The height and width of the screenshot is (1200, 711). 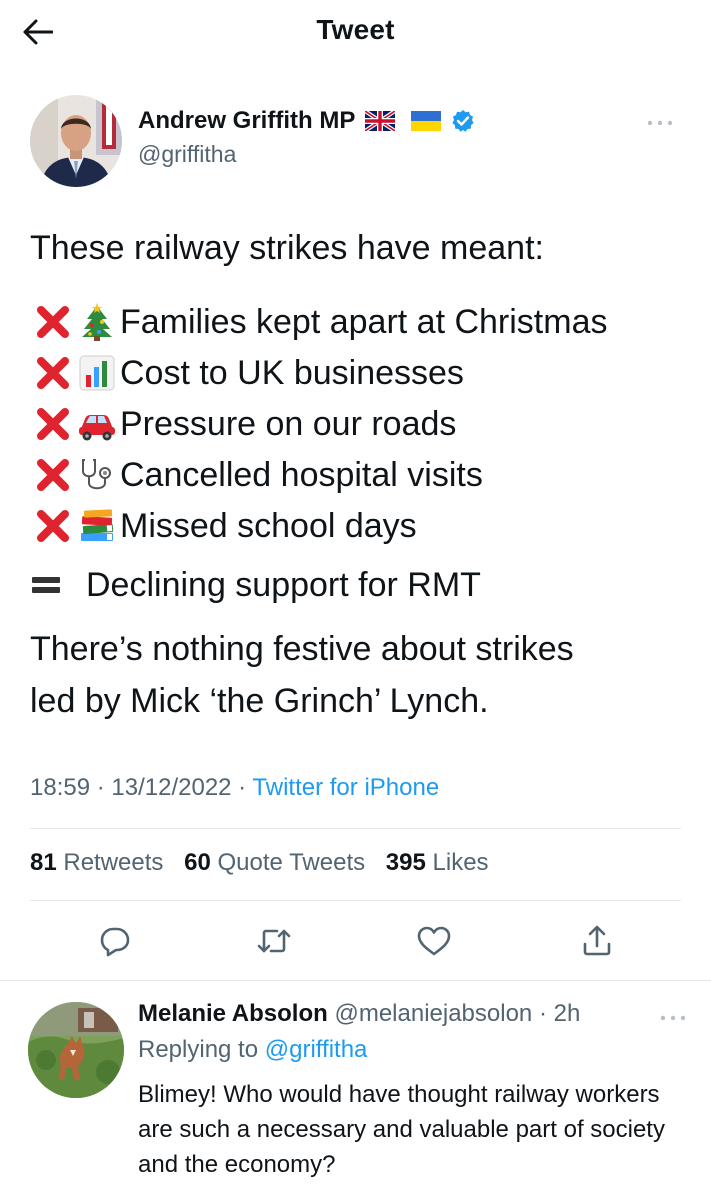 I want to click on reply-more-options-button, so click(x=673, y=1018).